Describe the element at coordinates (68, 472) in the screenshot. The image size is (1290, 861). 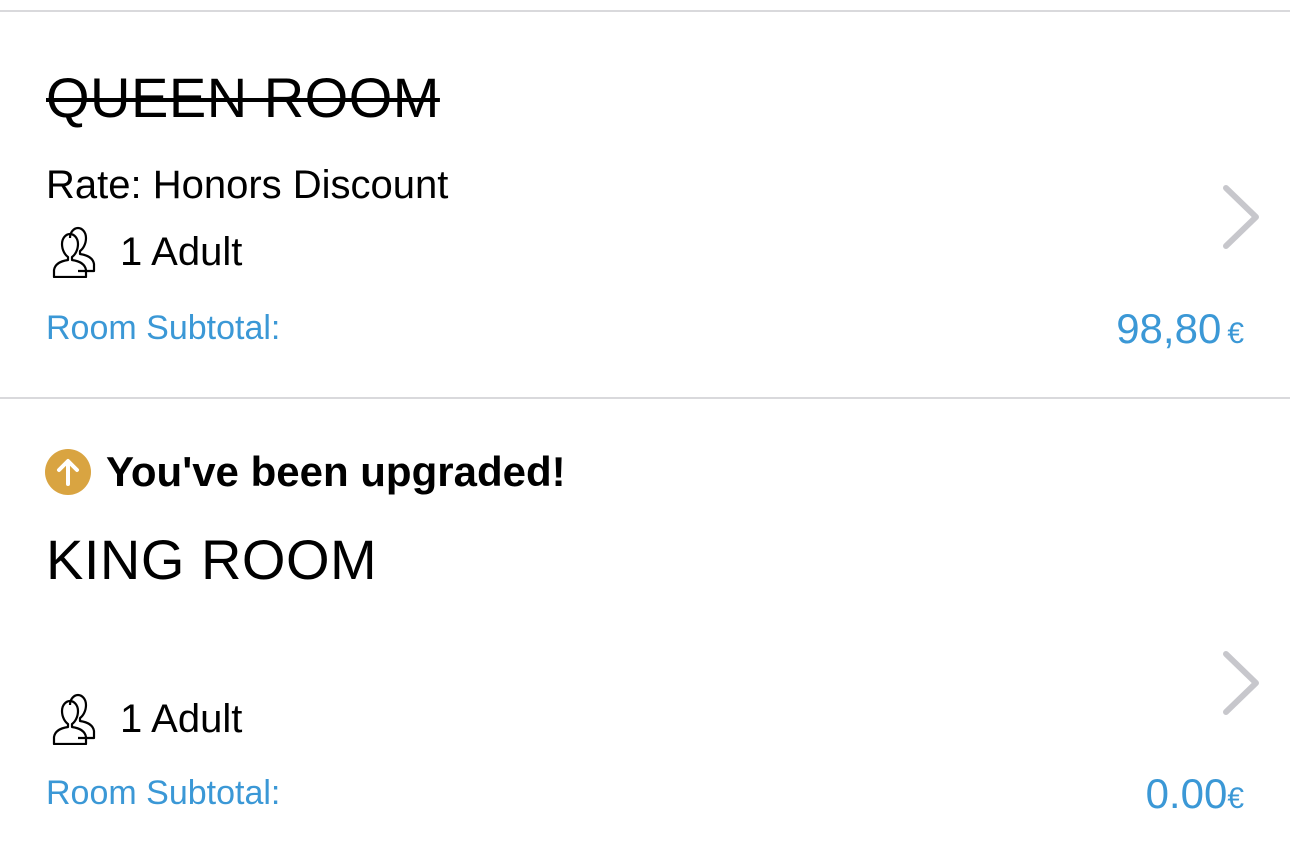
I see `upgrade-arrow-icon` at that location.